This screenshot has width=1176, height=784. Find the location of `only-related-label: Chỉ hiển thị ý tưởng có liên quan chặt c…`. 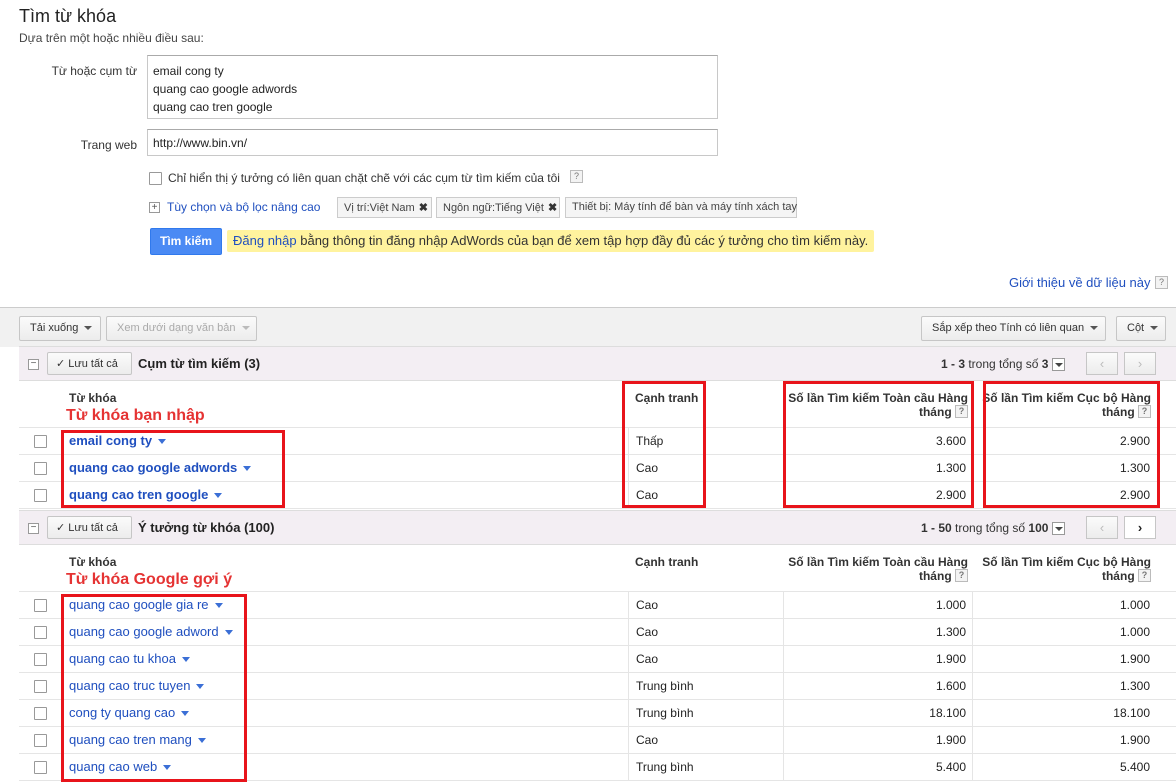

only-related-label: Chỉ hiển thị ý tưởng có liên quan chặt c… is located at coordinates (364, 178).